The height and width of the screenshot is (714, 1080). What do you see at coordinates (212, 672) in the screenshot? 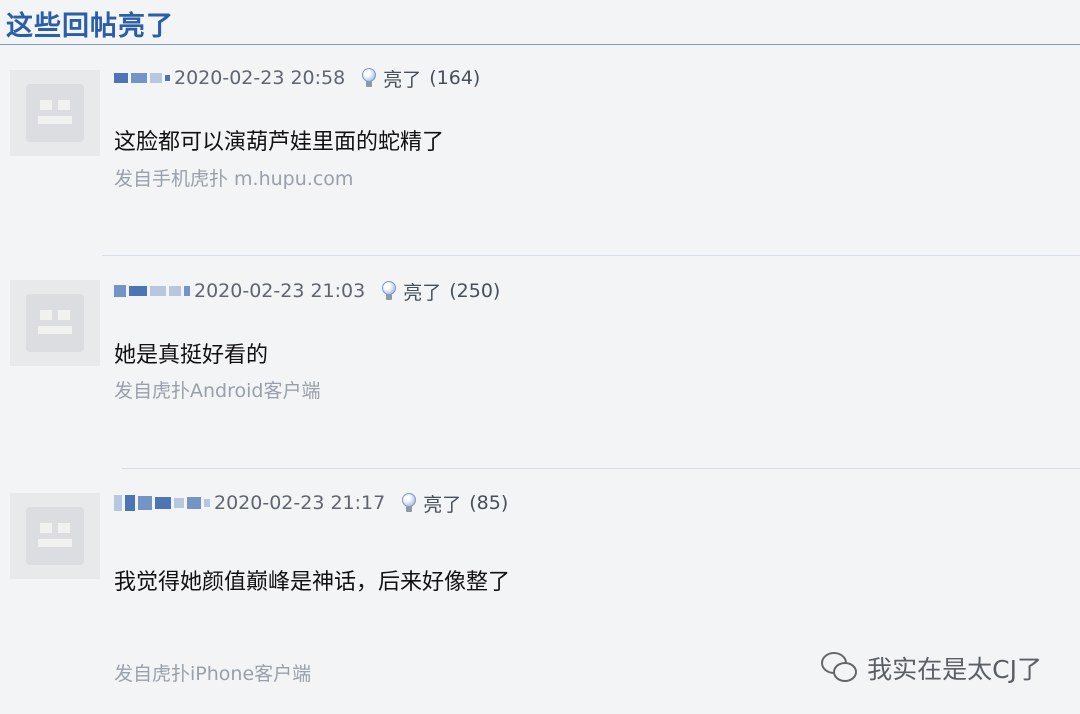
I see `post-source: 发自虎扑iPhone客户端` at bounding box center [212, 672].